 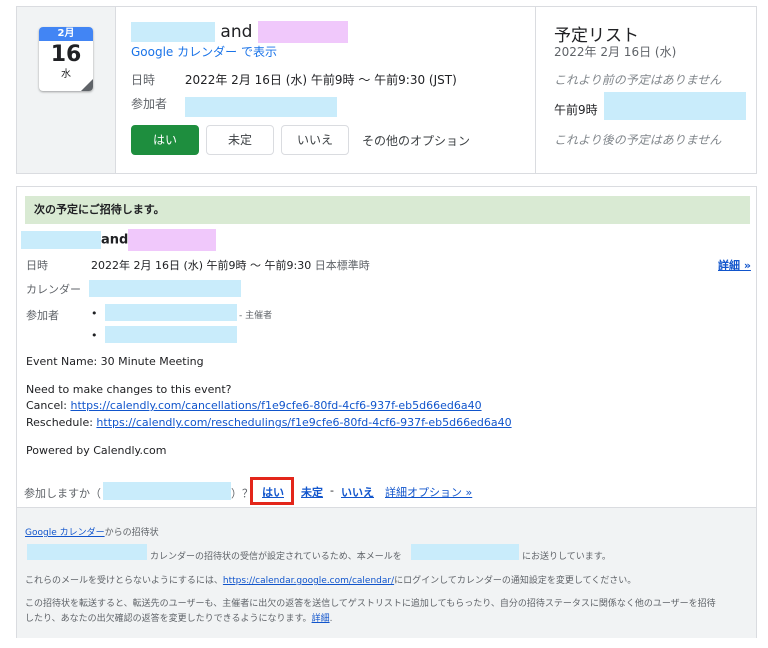 I want to click on rsvp-no-link: いいえ, so click(x=357, y=492).